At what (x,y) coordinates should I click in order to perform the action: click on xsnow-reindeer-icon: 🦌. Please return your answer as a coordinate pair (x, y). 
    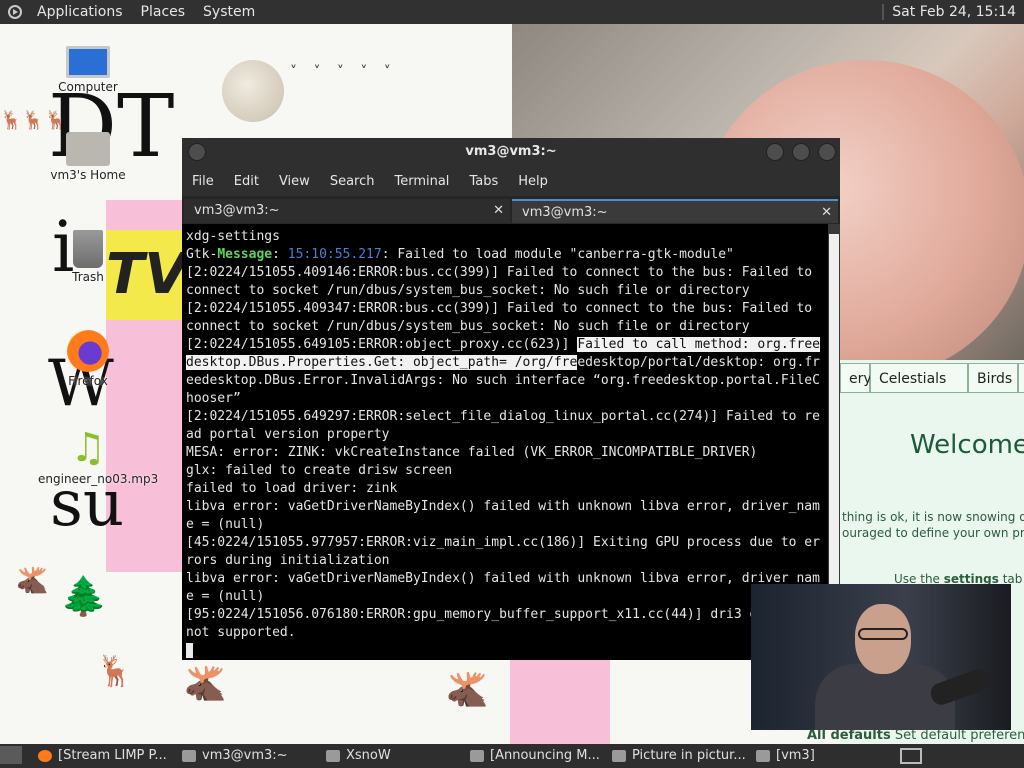
    Looking at the image, I should click on (115, 671).